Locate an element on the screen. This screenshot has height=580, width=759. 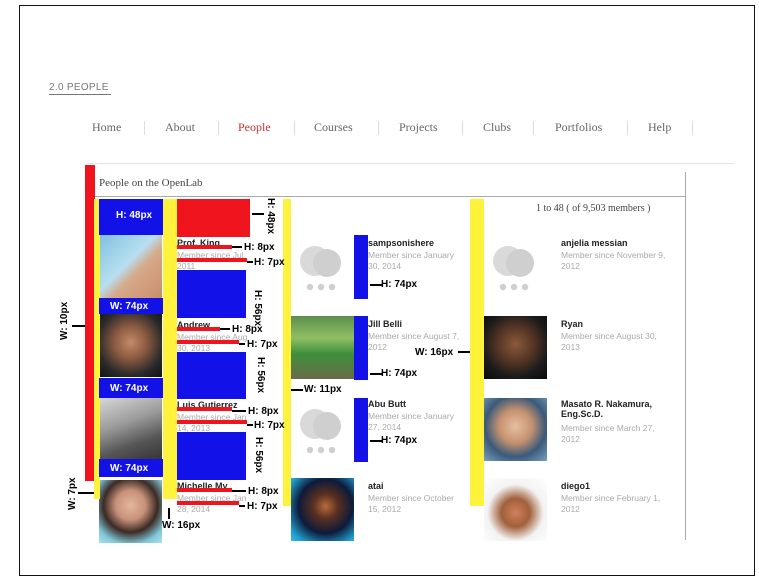
member-since: Member since January 30, 2014 is located at coordinates (411, 260).